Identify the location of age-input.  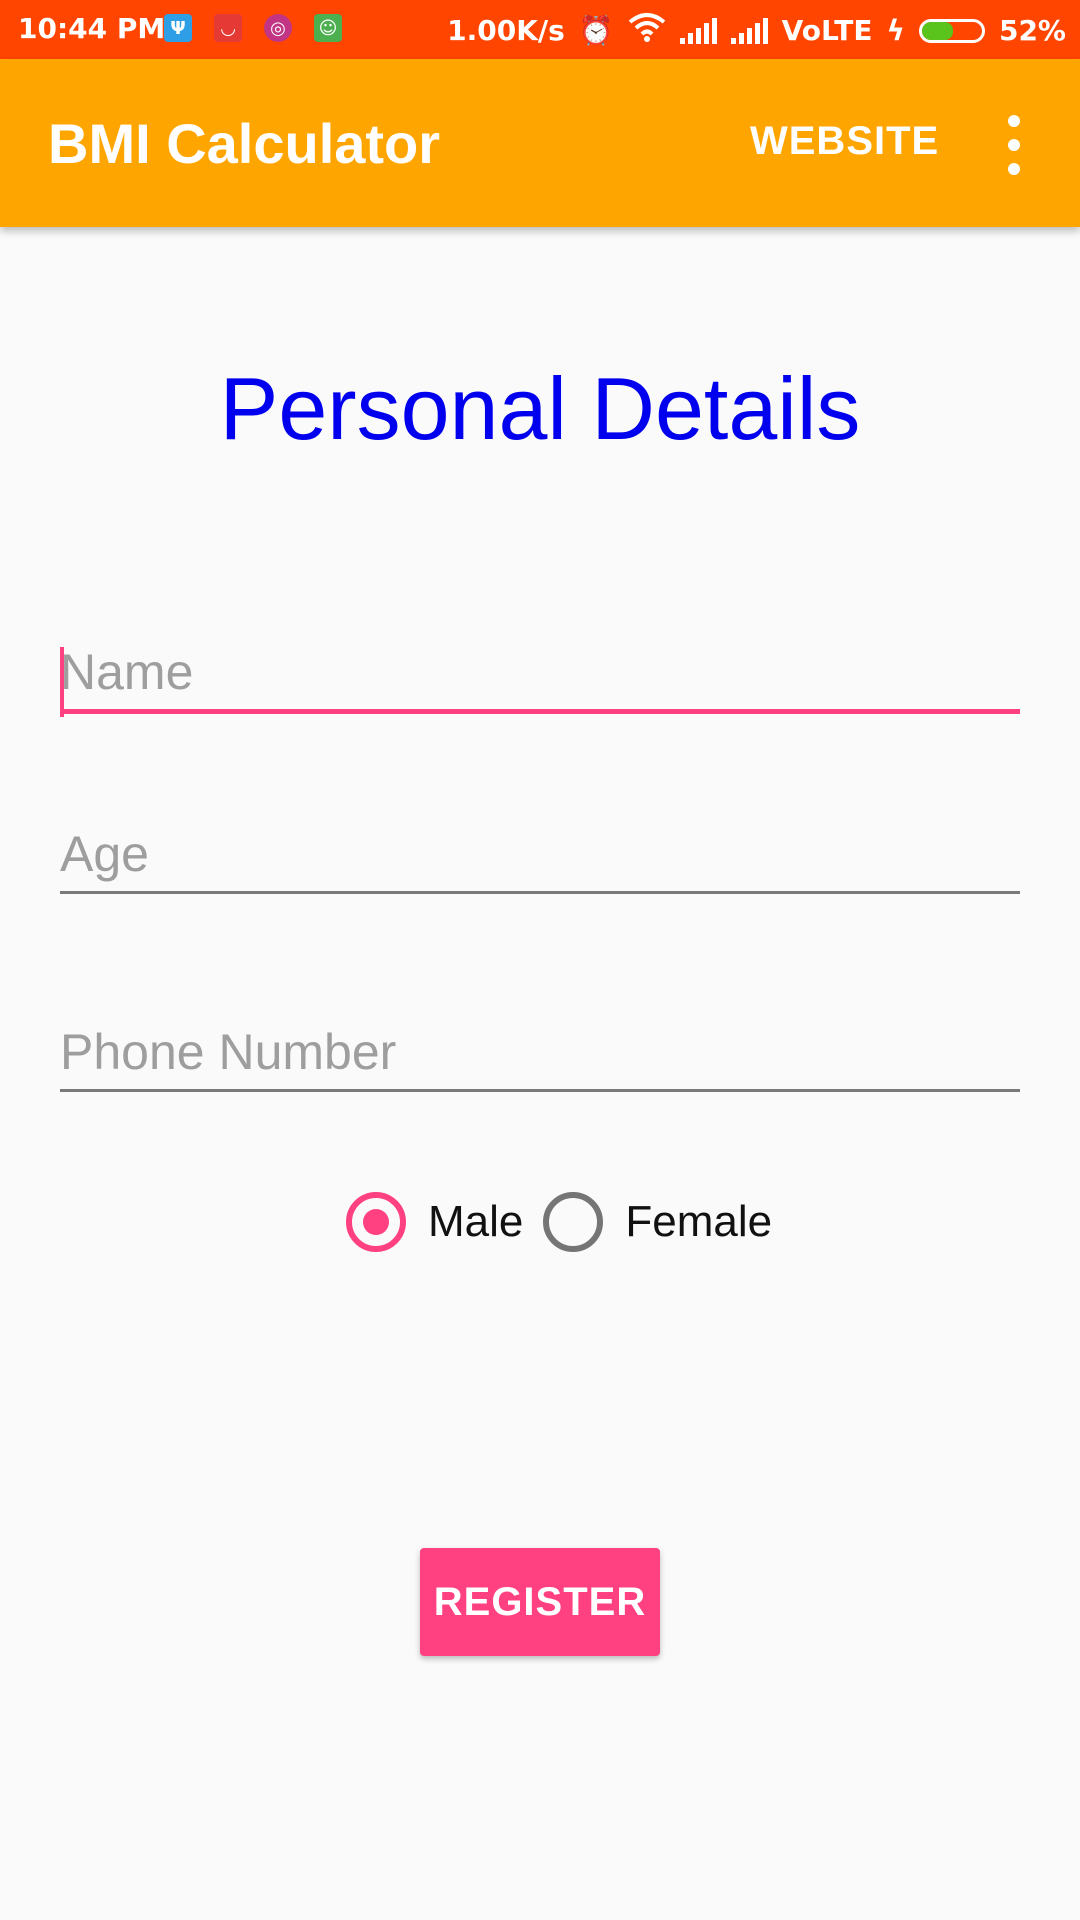
(540, 858).